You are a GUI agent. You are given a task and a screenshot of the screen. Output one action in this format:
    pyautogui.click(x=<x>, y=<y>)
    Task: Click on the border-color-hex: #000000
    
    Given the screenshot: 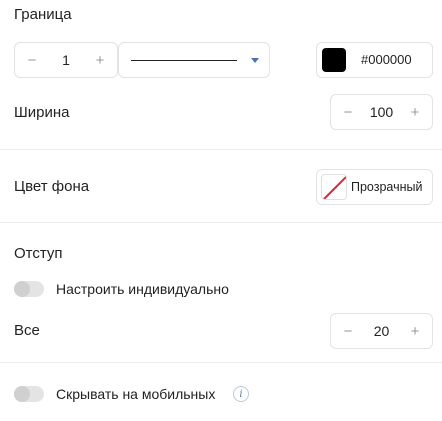 What is the action you would take?
    pyautogui.click(x=386, y=59)
    